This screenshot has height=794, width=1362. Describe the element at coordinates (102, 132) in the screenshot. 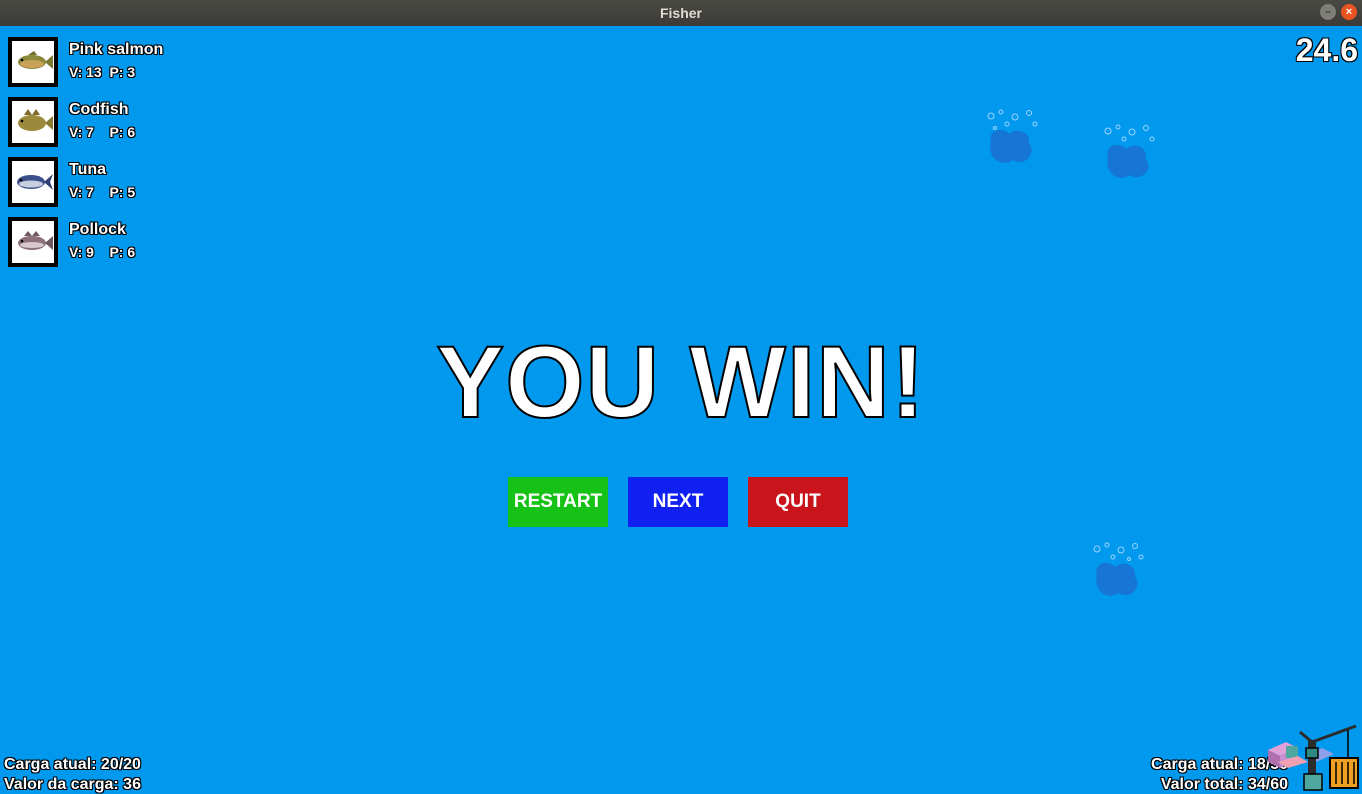

I see `fish-stats: V: 7 P: 6` at that location.